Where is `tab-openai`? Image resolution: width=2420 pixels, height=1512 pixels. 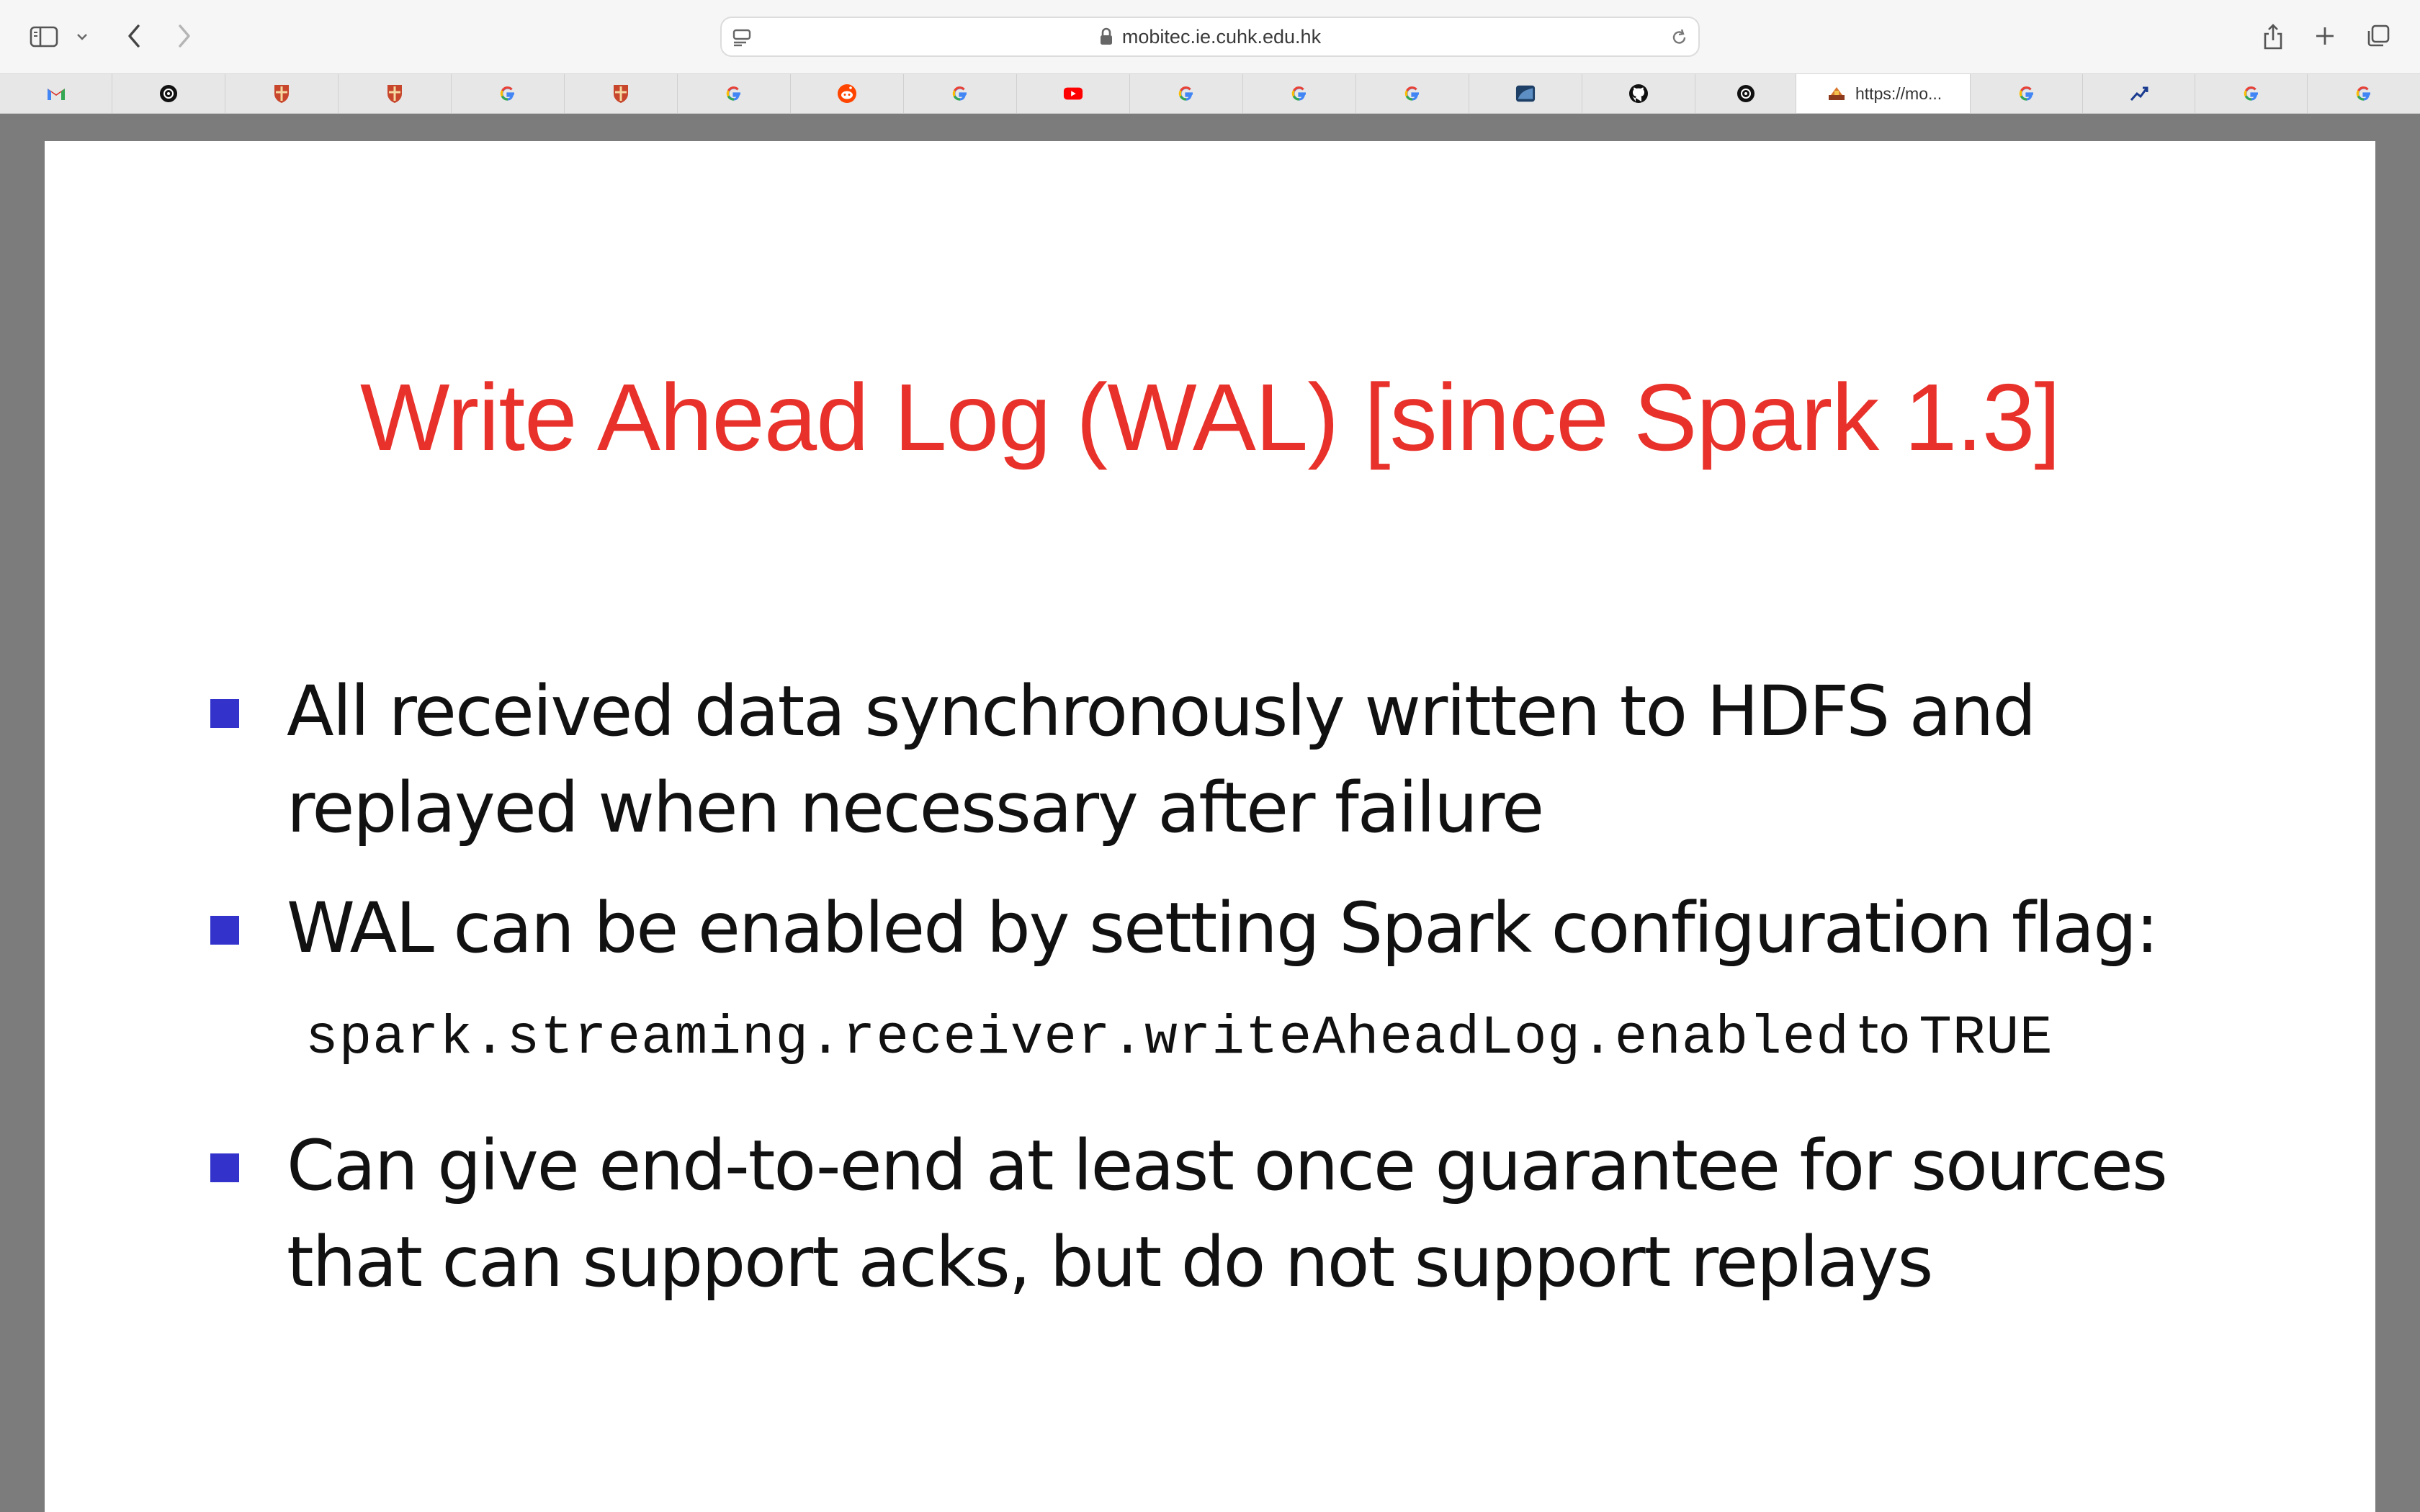 tab-openai is located at coordinates (168, 93).